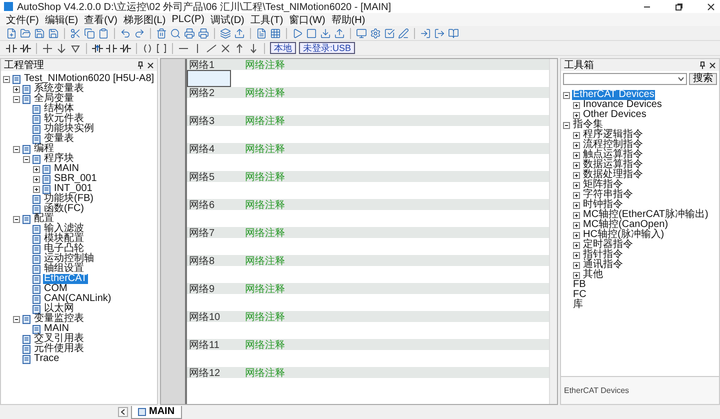 This screenshot has height=419, width=720. I want to click on menu-item: 帮助(H), so click(348, 19).